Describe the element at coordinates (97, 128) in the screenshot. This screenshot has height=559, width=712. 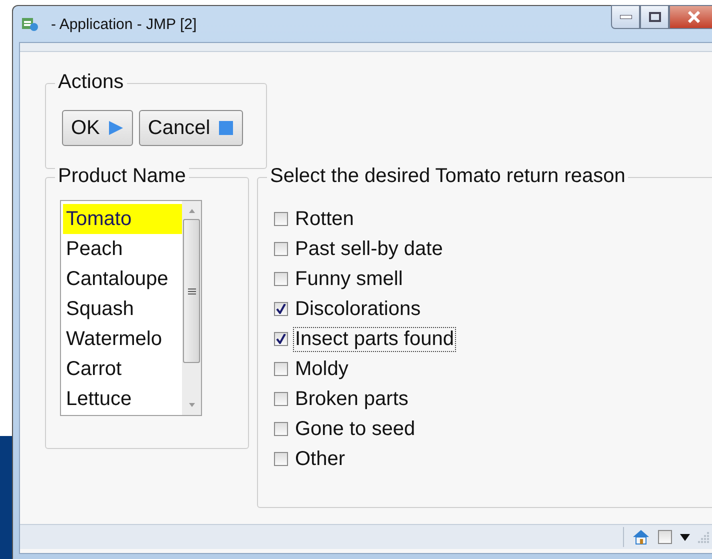
I see `action-button: OK` at that location.